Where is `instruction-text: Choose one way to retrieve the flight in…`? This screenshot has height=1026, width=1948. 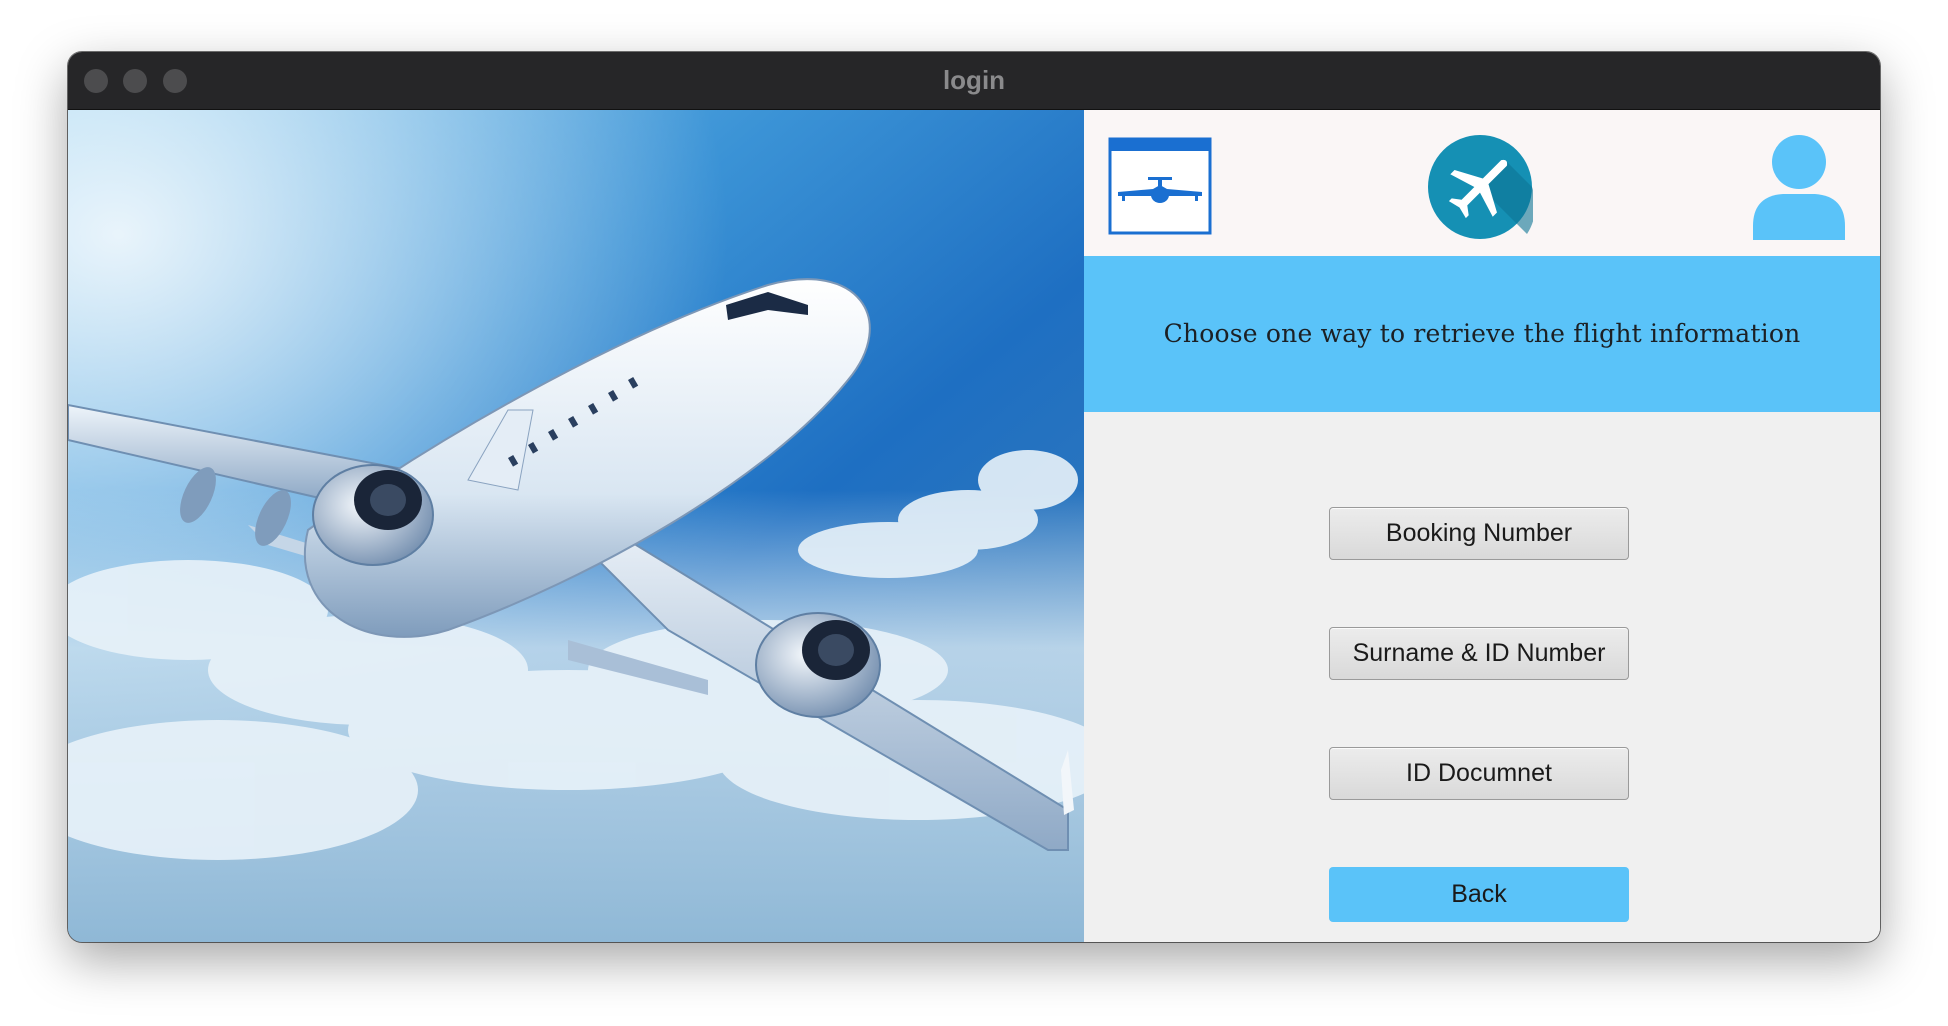
instruction-text: Choose one way to retrieve the flight in… is located at coordinates (1482, 333).